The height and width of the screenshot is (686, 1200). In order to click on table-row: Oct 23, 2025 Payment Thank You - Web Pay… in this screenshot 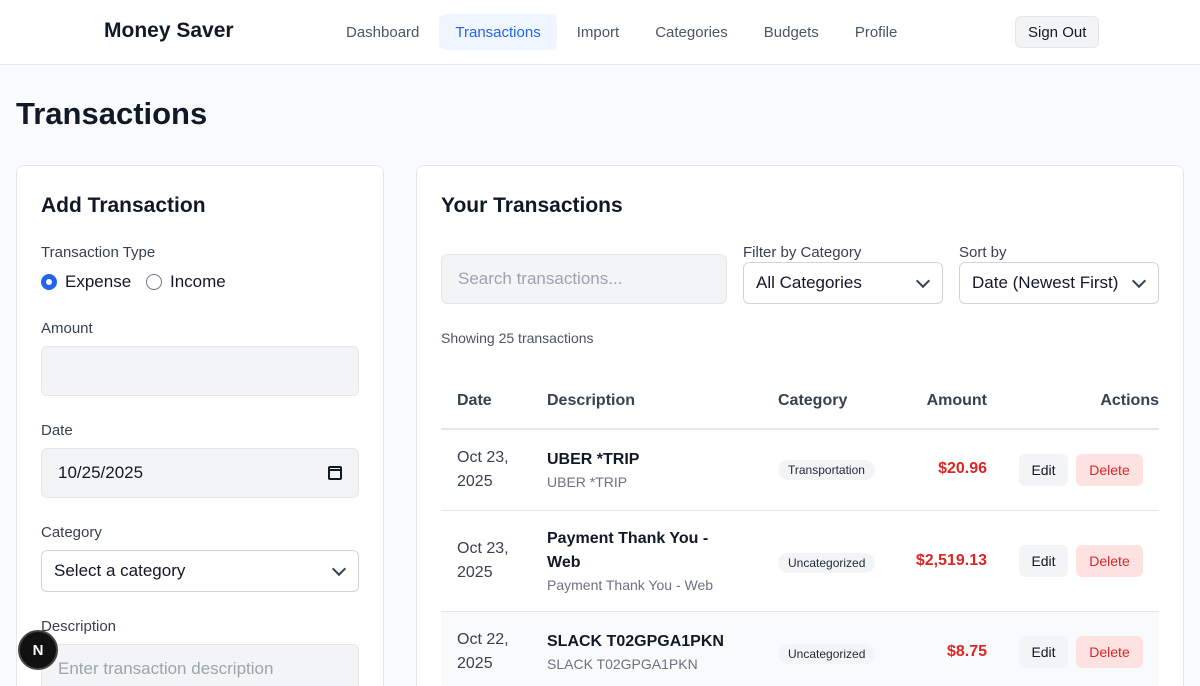, I will do `click(800, 561)`.